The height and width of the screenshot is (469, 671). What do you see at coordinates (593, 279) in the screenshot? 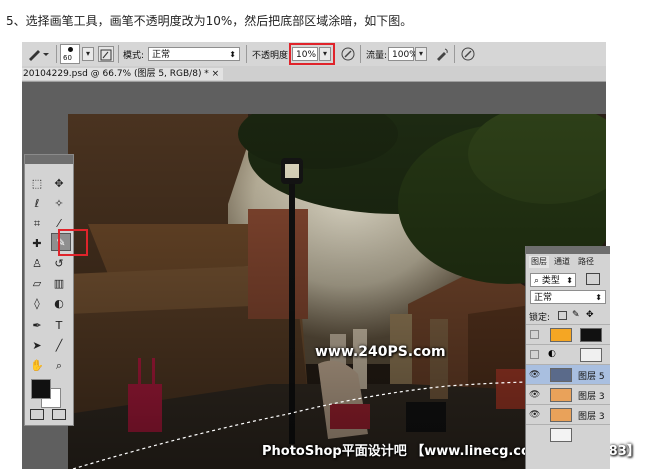
I see `filter-image-icon` at bounding box center [593, 279].